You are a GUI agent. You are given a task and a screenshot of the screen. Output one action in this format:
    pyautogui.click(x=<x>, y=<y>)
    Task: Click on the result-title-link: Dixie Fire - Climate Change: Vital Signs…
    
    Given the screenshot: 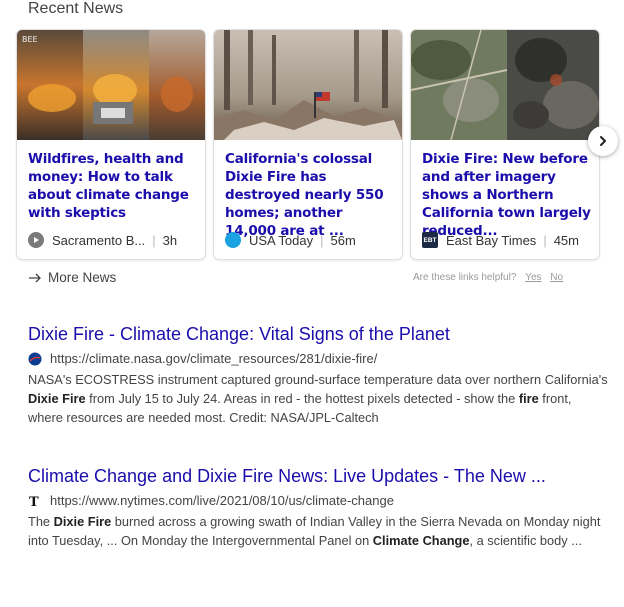 What is the action you would take?
    pyautogui.click(x=318, y=334)
    